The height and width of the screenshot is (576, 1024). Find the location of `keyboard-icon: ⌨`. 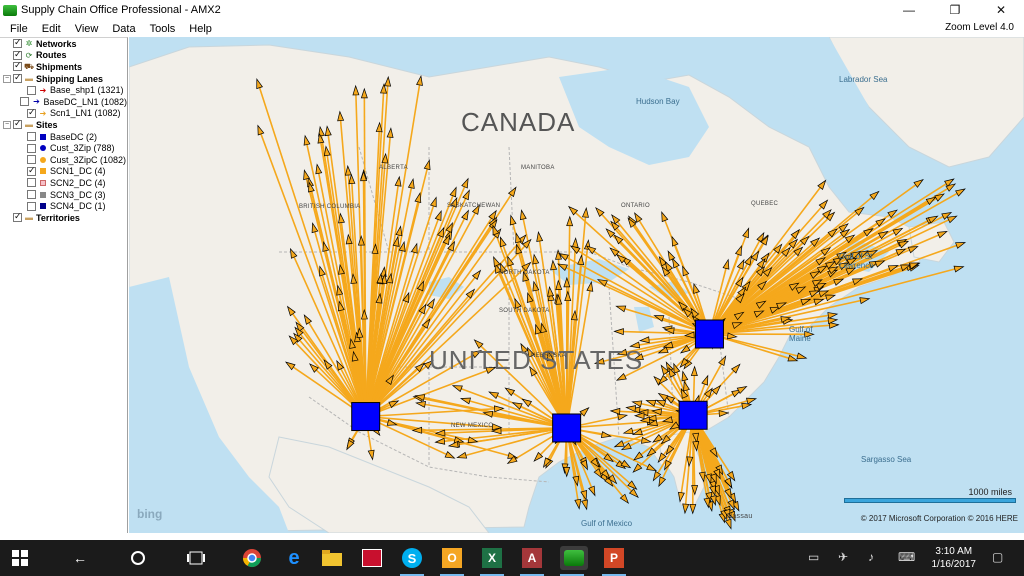

keyboard-icon: ⌨ is located at coordinates (906, 557).